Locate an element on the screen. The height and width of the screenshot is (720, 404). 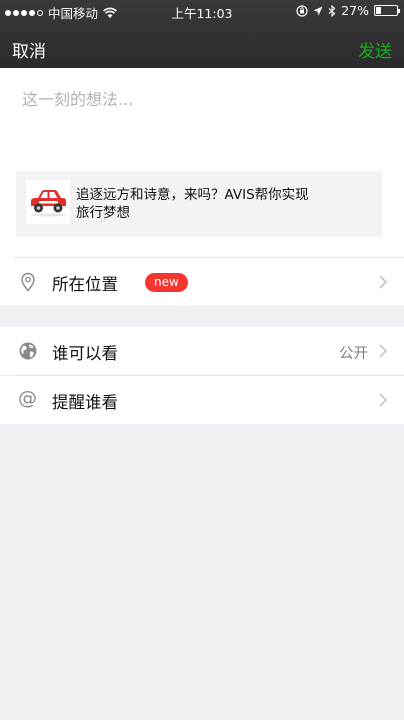
globe-icon is located at coordinates (28, 351).